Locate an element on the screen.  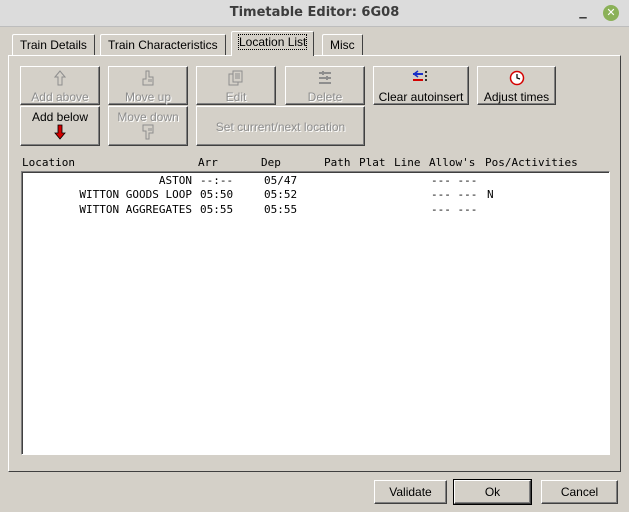
add-below-button: Add below is located at coordinates (60, 126).